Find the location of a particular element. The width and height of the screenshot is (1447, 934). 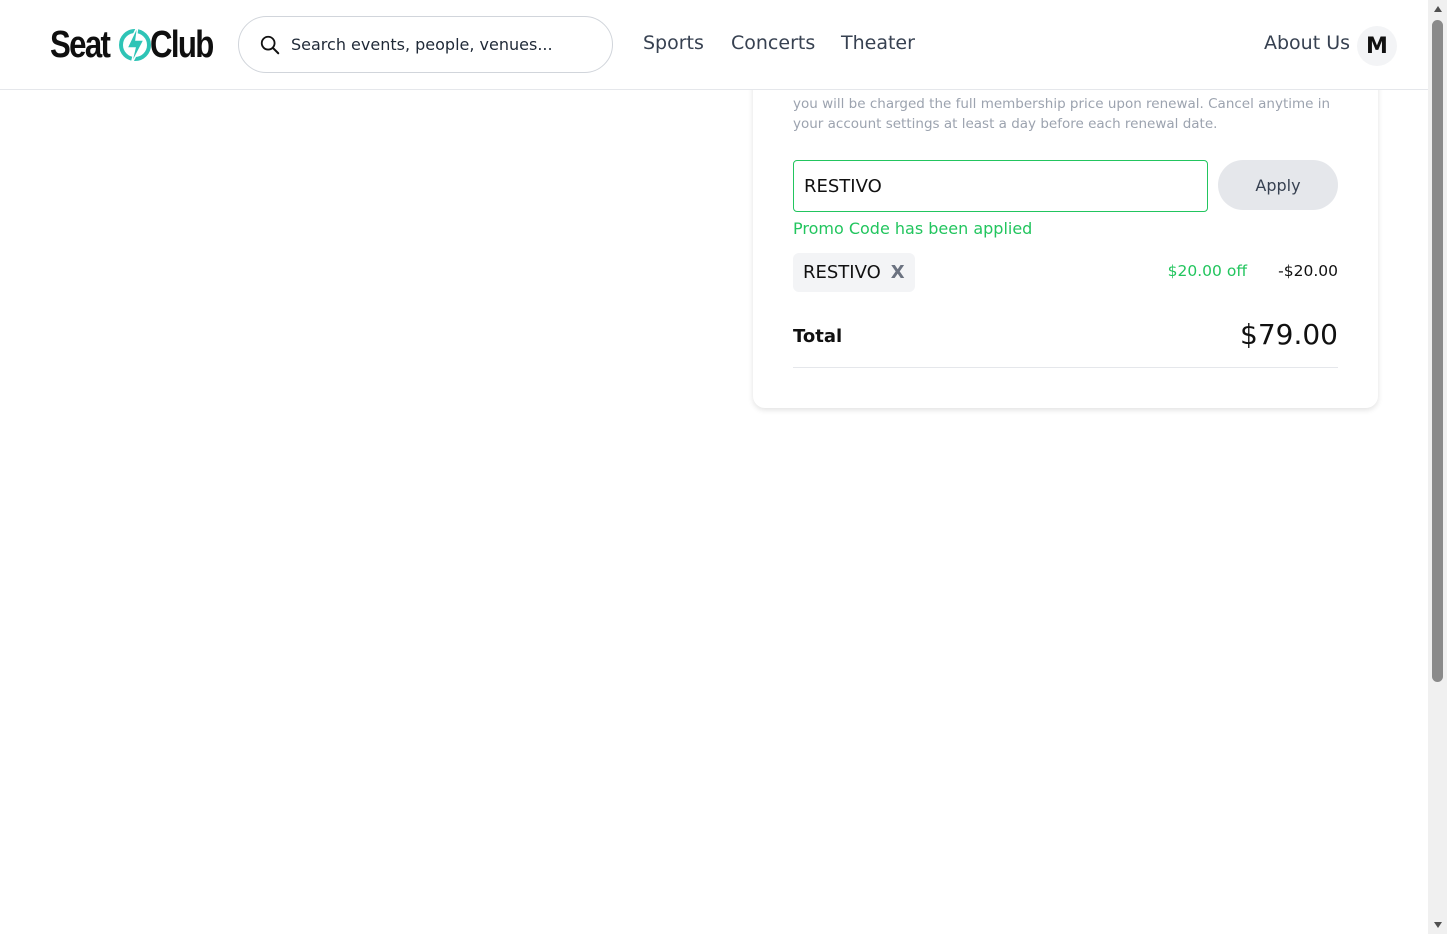

discount-label: $20.00 off is located at coordinates (1207, 271).